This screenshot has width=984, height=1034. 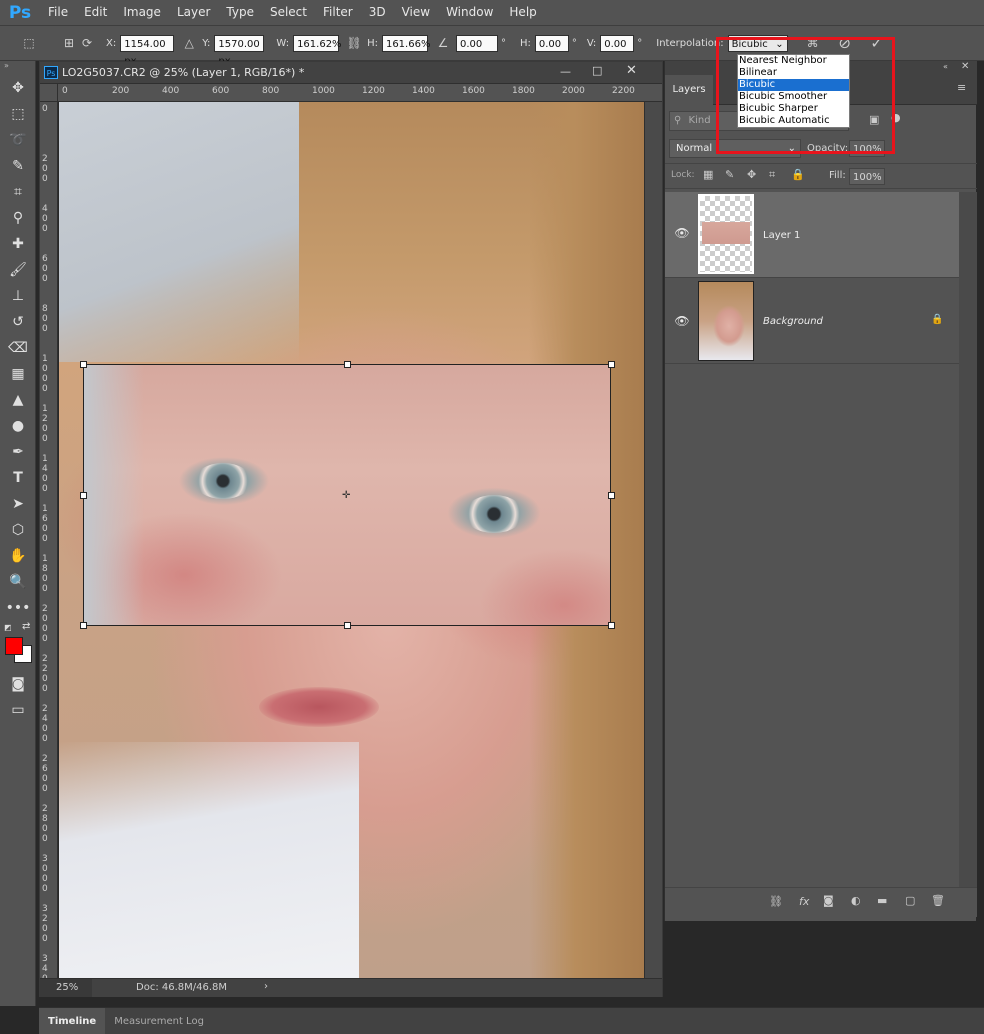 What do you see at coordinates (416, 12) in the screenshot?
I see `menu-view: View` at bounding box center [416, 12].